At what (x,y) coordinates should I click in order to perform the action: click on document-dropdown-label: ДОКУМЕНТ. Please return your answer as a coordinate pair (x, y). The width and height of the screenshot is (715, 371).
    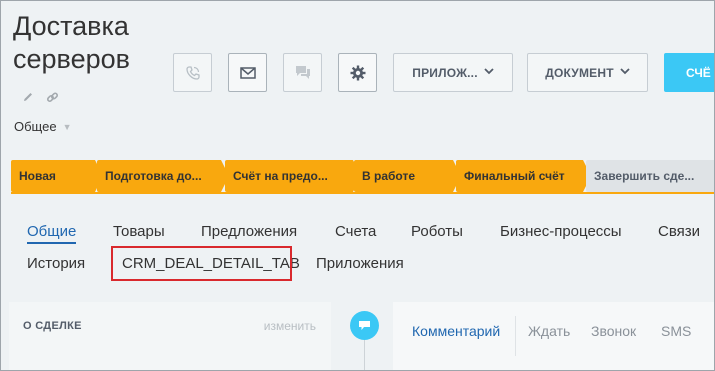
    Looking at the image, I should click on (579, 72).